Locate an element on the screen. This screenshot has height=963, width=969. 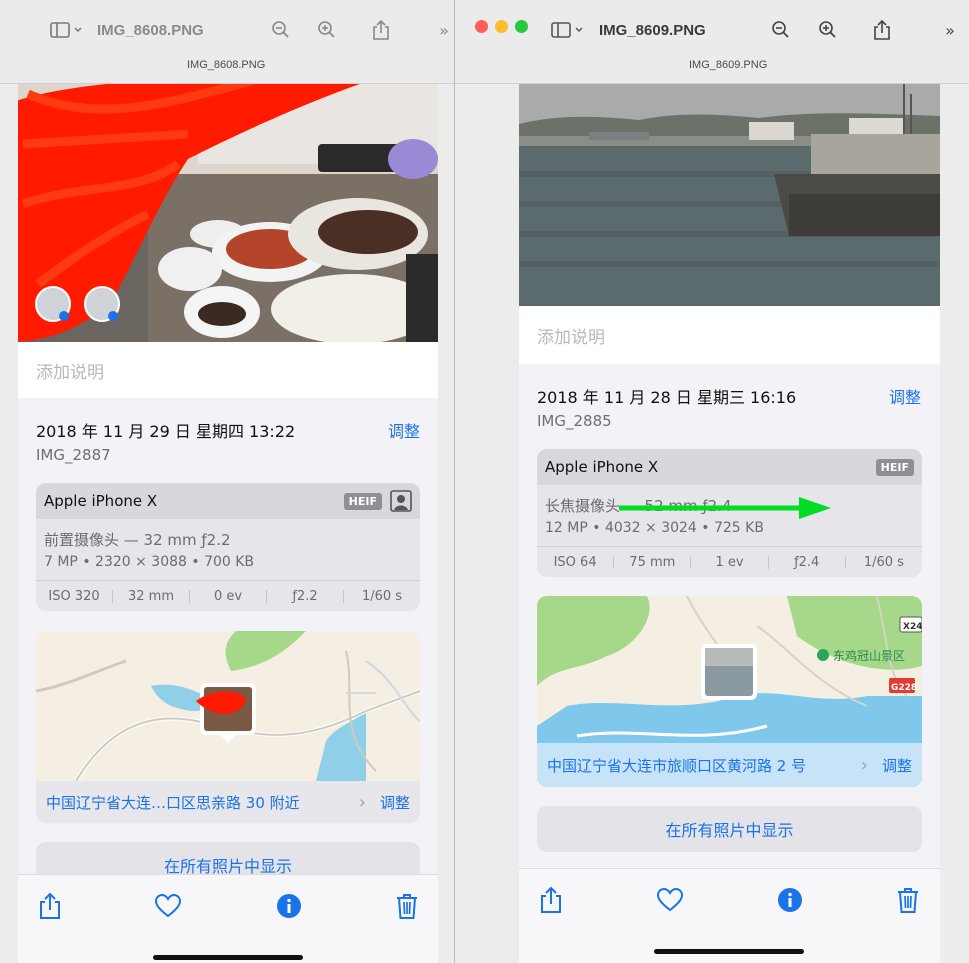
dinner-photo-image is located at coordinates (228, 214).